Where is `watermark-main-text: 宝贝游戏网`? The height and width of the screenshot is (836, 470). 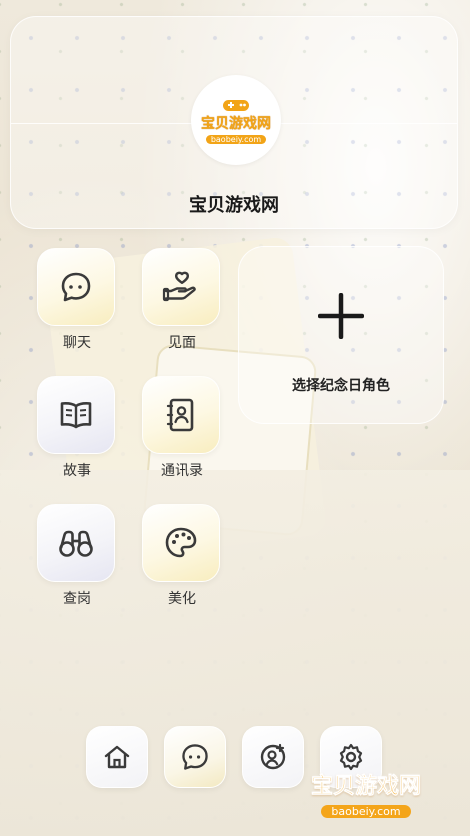
watermark-main-text: 宝贝游戏网 is located at coordinates (366, 787).